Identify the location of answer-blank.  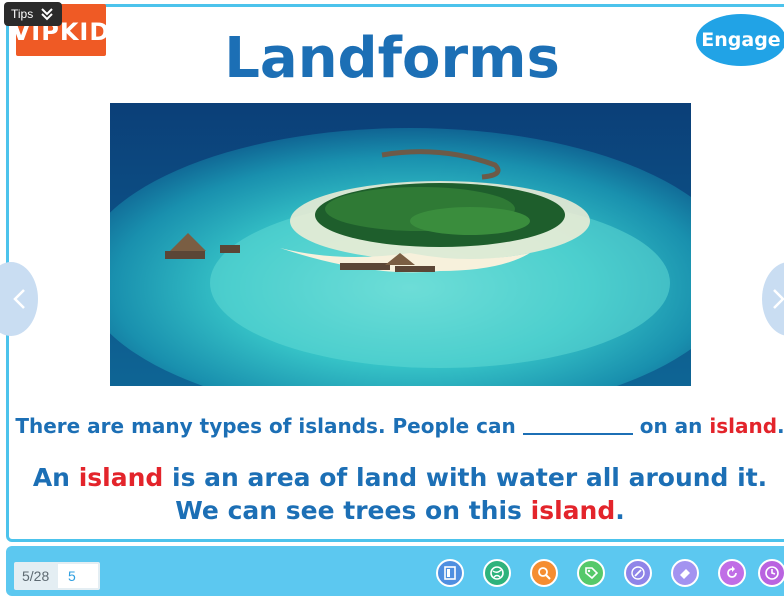
(577, 426).